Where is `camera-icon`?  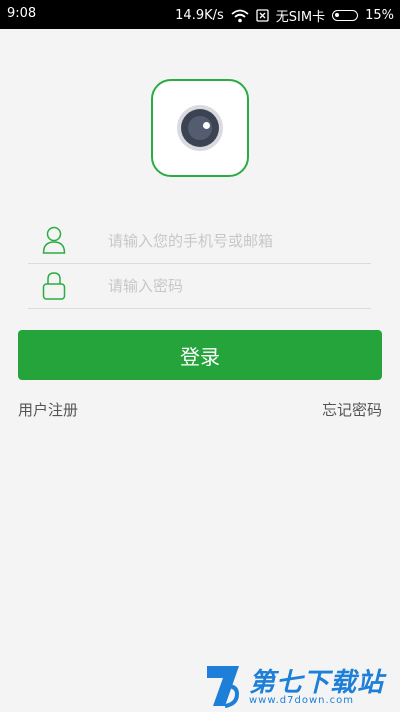
camera-icon is located at coordinates (200, 128).